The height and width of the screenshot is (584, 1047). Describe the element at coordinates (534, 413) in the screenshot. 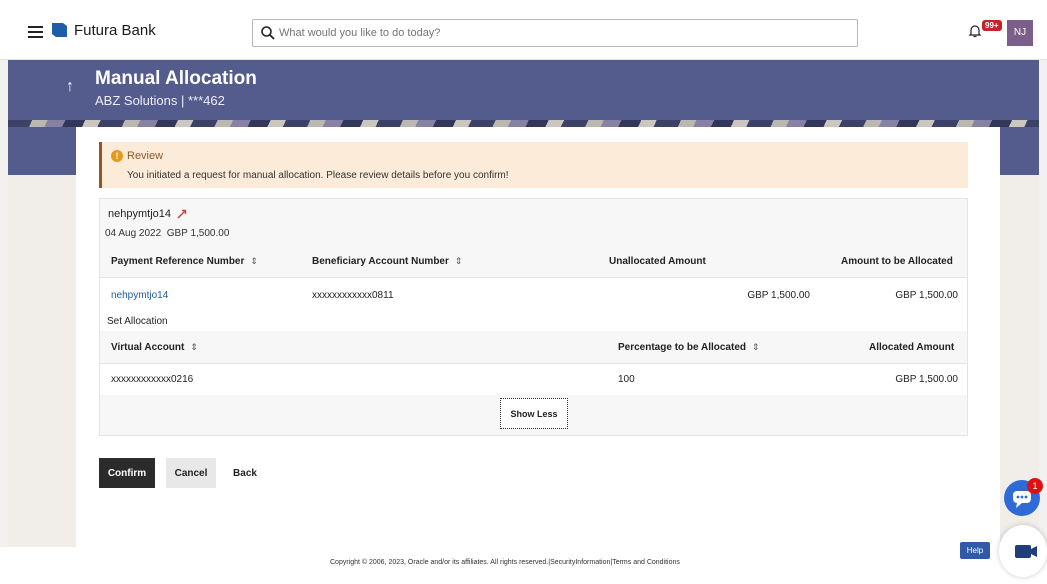

I see `show-less-button: Show Less` at that location.